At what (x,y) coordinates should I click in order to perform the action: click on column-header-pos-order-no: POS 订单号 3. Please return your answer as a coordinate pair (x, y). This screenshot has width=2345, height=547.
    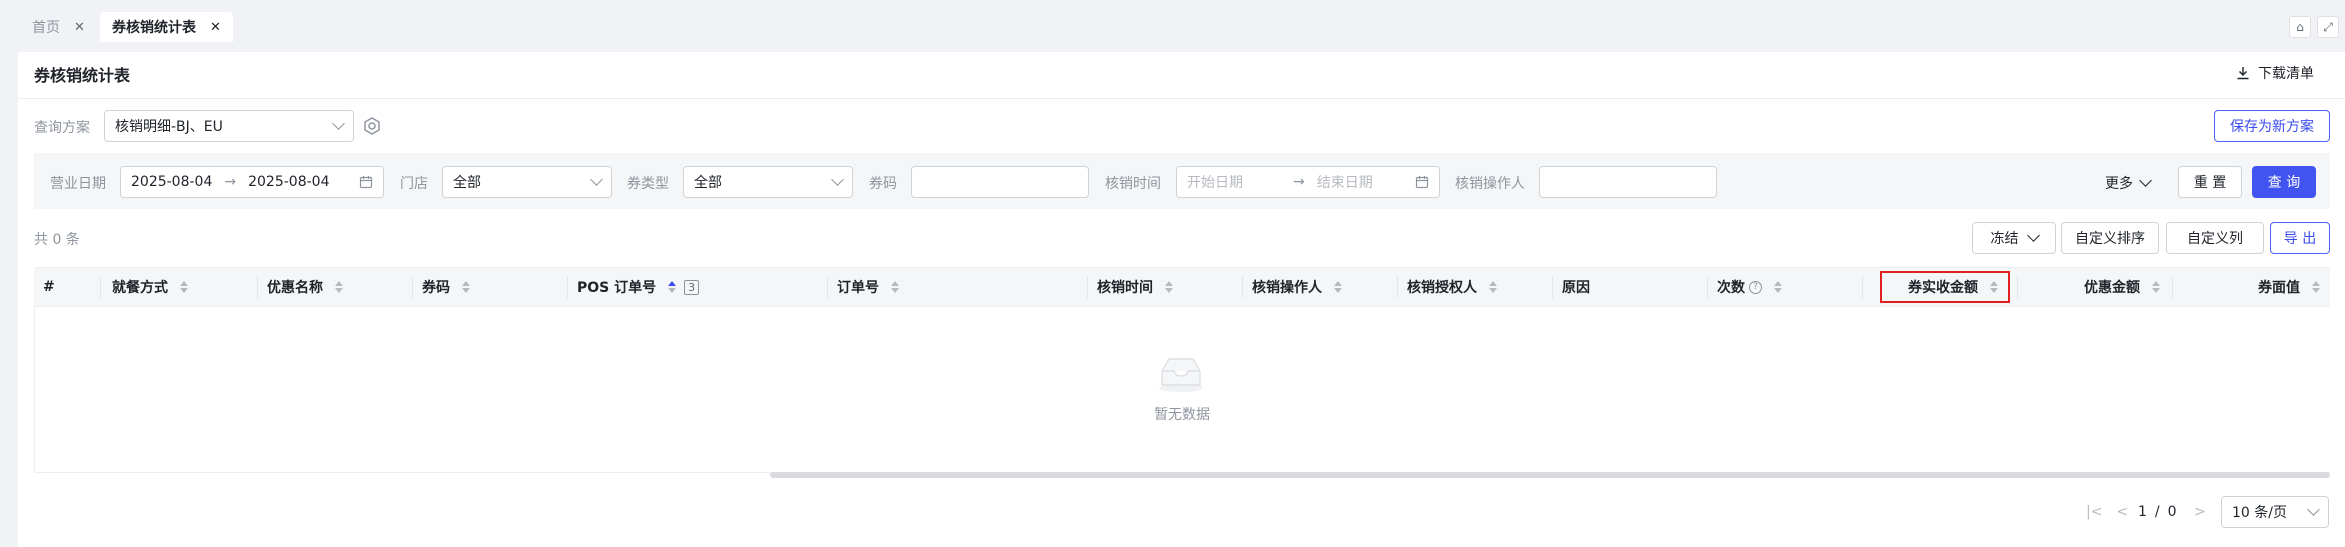
    Looking at the image, I should click on (638, 287).